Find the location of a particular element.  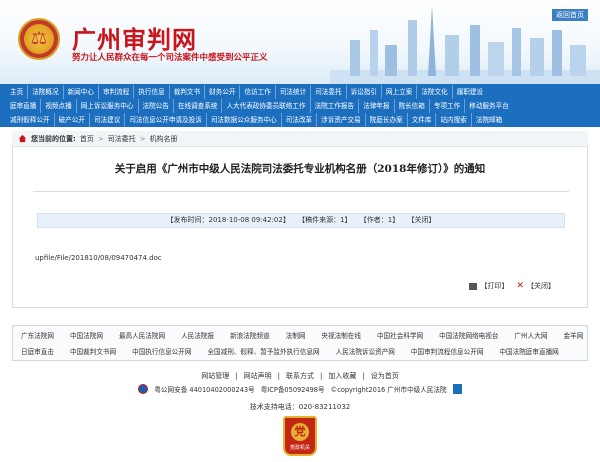

friend-link-1: 中国法院网 is located at coordinates (86, 336).